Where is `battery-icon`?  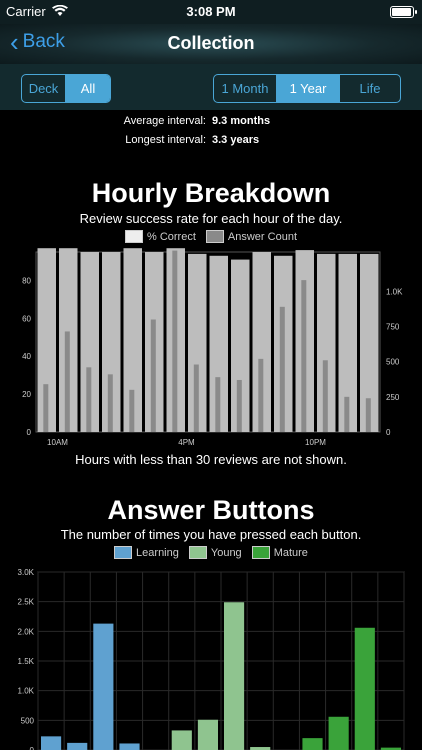
battery-icon is located at coordinates (403, 12).